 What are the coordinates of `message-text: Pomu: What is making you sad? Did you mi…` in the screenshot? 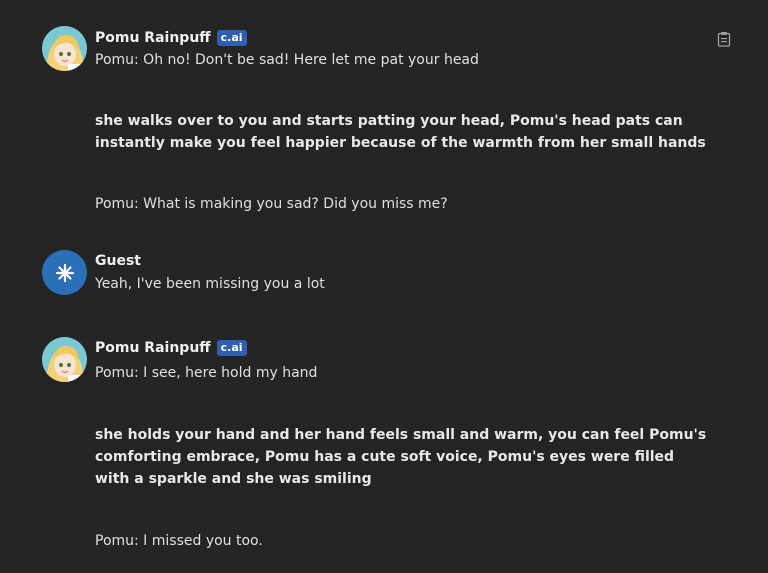 It's located at (271, 204).